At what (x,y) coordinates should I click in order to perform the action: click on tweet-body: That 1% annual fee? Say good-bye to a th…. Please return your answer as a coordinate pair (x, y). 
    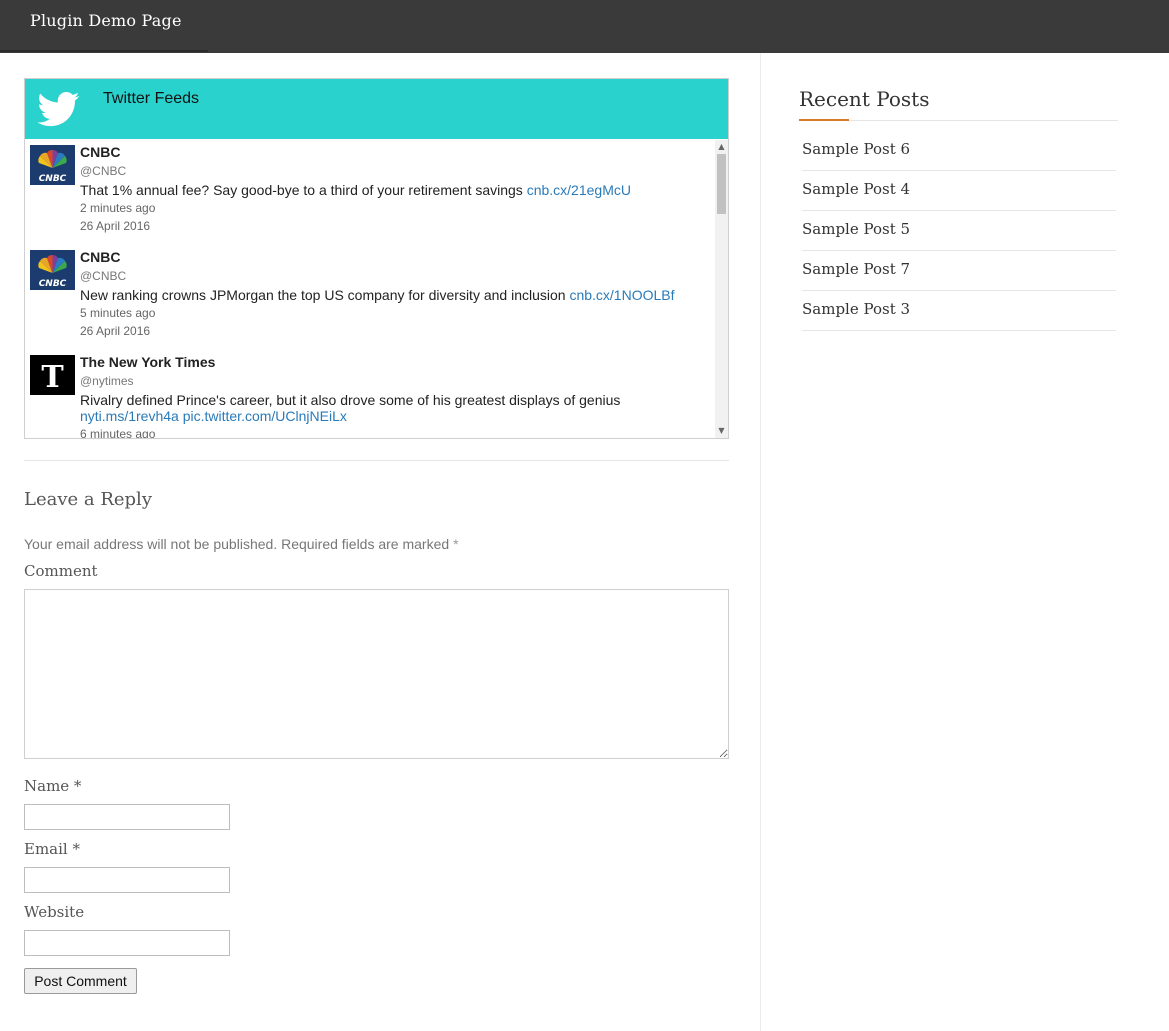
    Looking at the image, I should click on (303, 190).